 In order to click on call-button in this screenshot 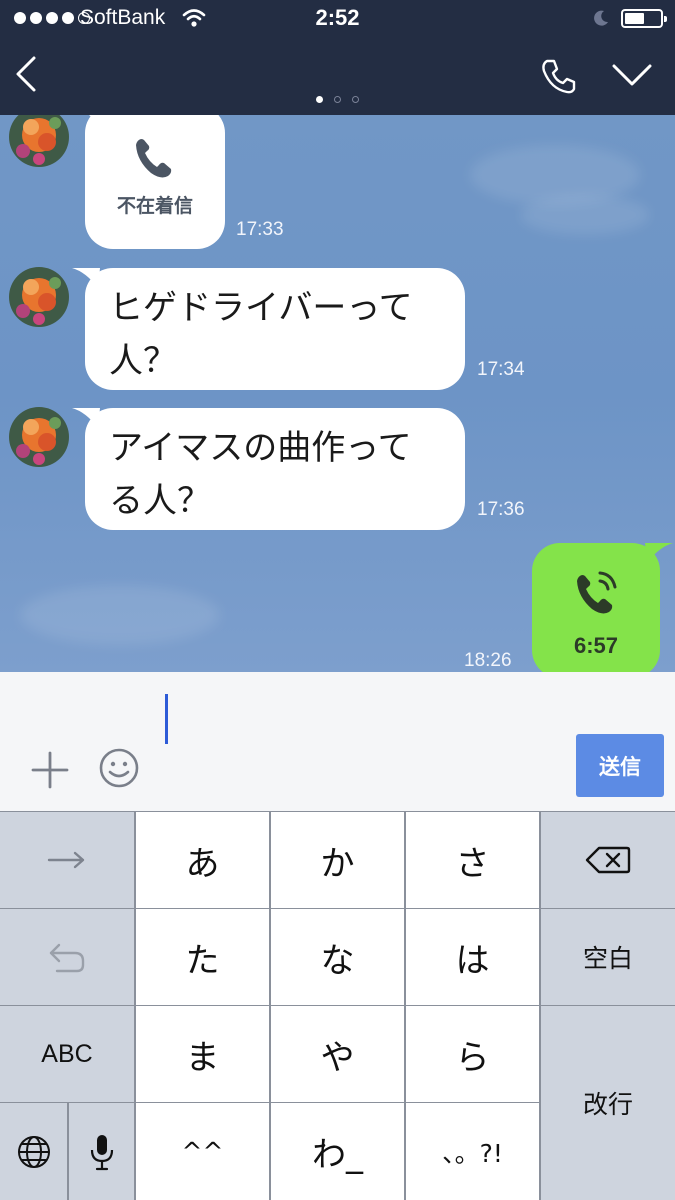, I will do `click(558, 77)`.